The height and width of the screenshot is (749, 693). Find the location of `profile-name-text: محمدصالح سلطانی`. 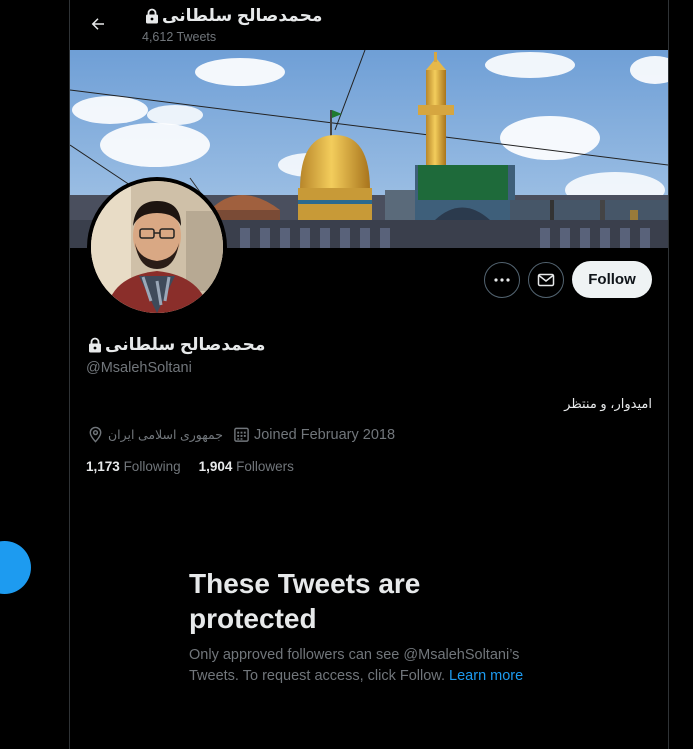

profile-name-text: محمدصالح سلطانی is located at coordinates (185, 344).